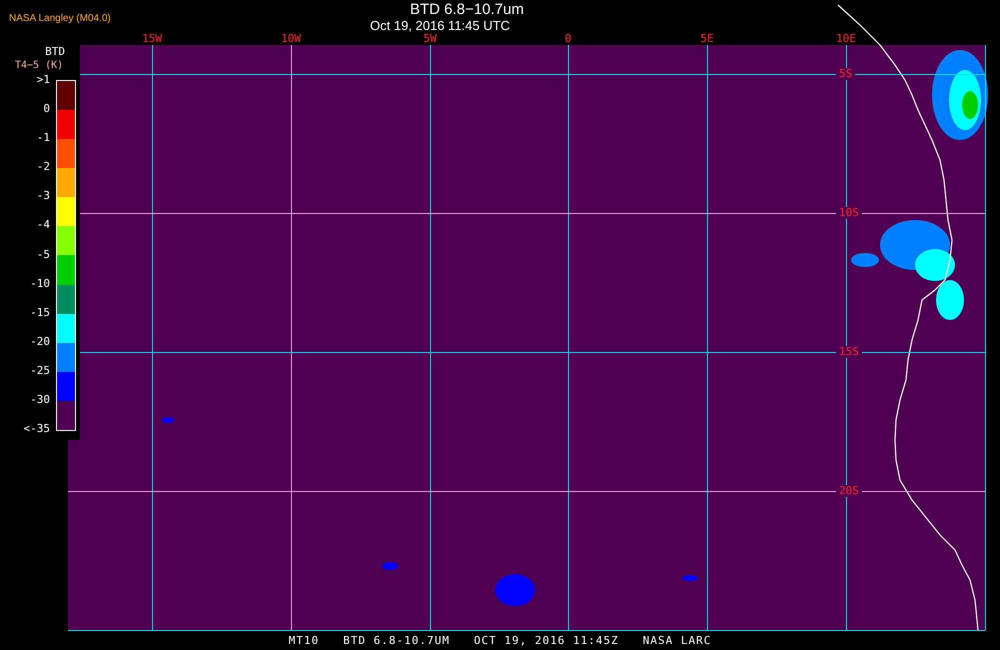 The width and height of the screenshot is (1000, 650). Describe the element at coordinates (43, 138) in the screenshot. I see `legend-tick-label: -1` at that location.